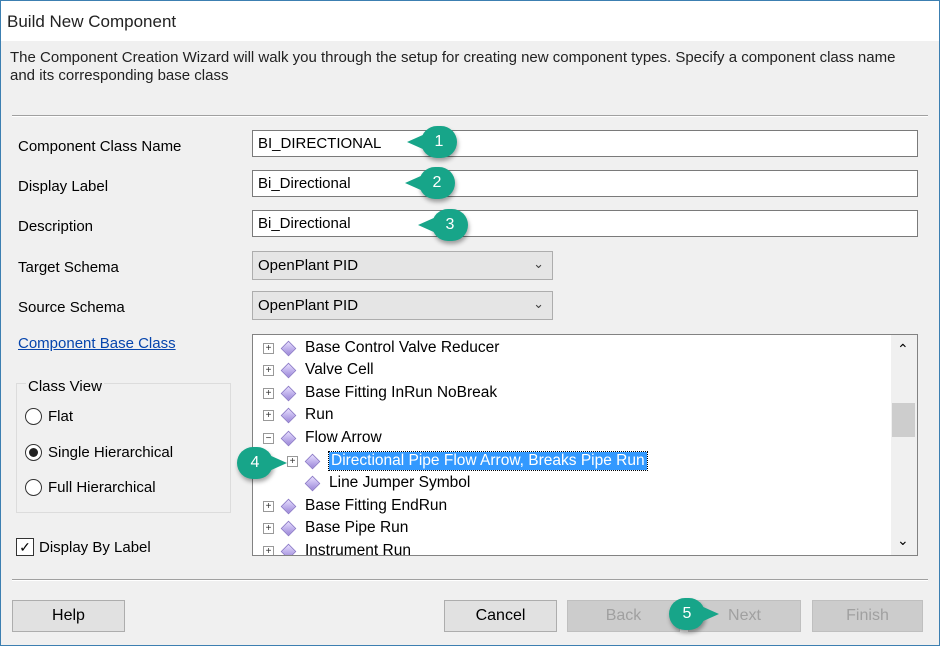 The height and width of the screenshot is (646, 940). What do you see at coordinates (585, 183) in the screenshot?
I see `display-label-input: Bi_Directional` at bounding box center [585, 183].